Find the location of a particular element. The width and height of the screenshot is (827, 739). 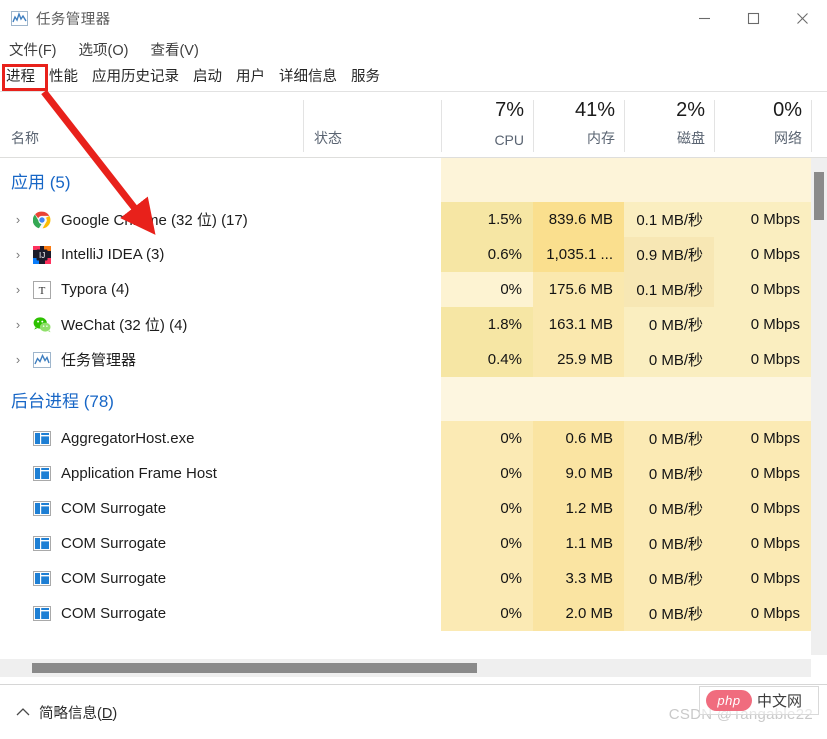

tab-users: 用户 is located at coordinates (250, 77).